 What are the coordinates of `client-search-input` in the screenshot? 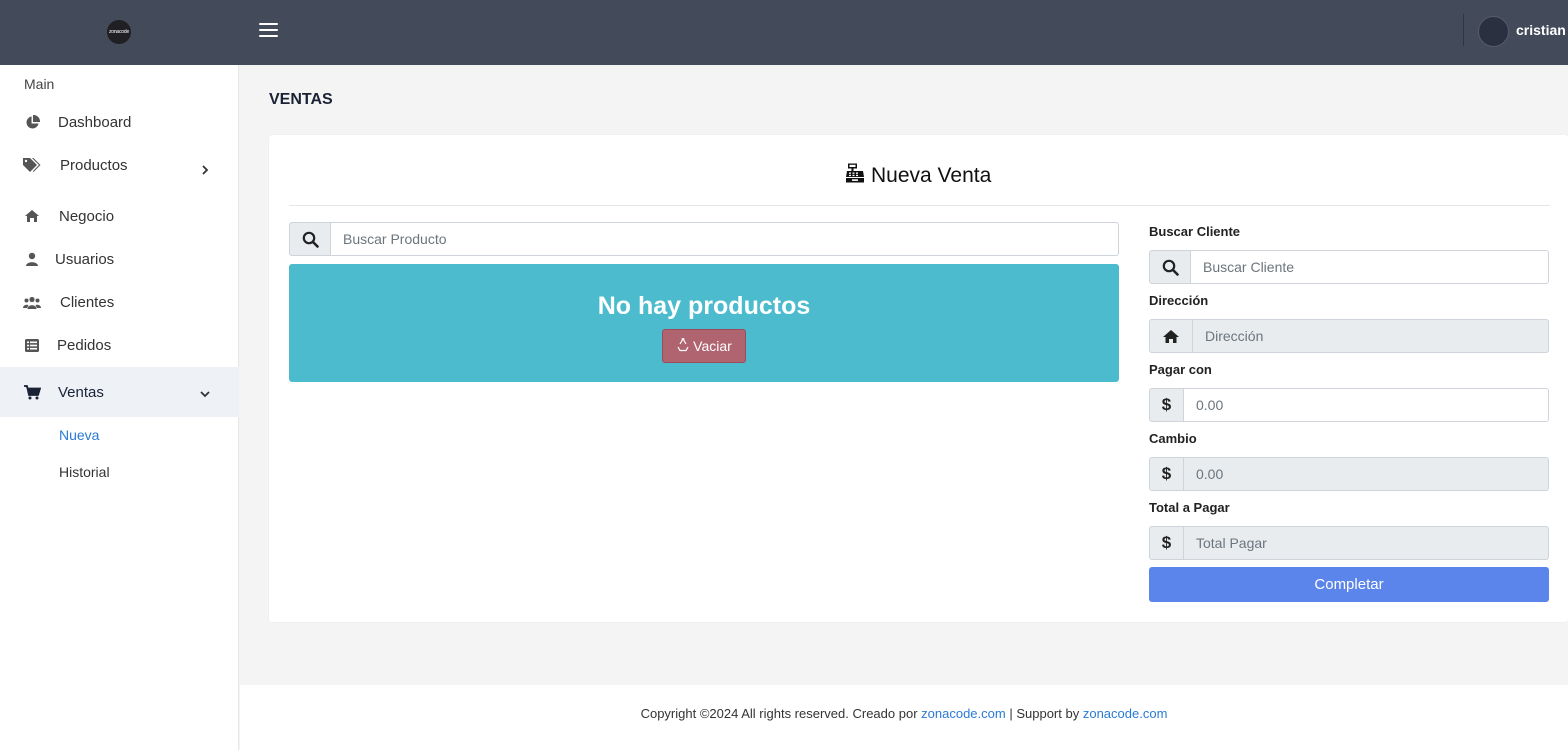 It's located at (1370, 267).